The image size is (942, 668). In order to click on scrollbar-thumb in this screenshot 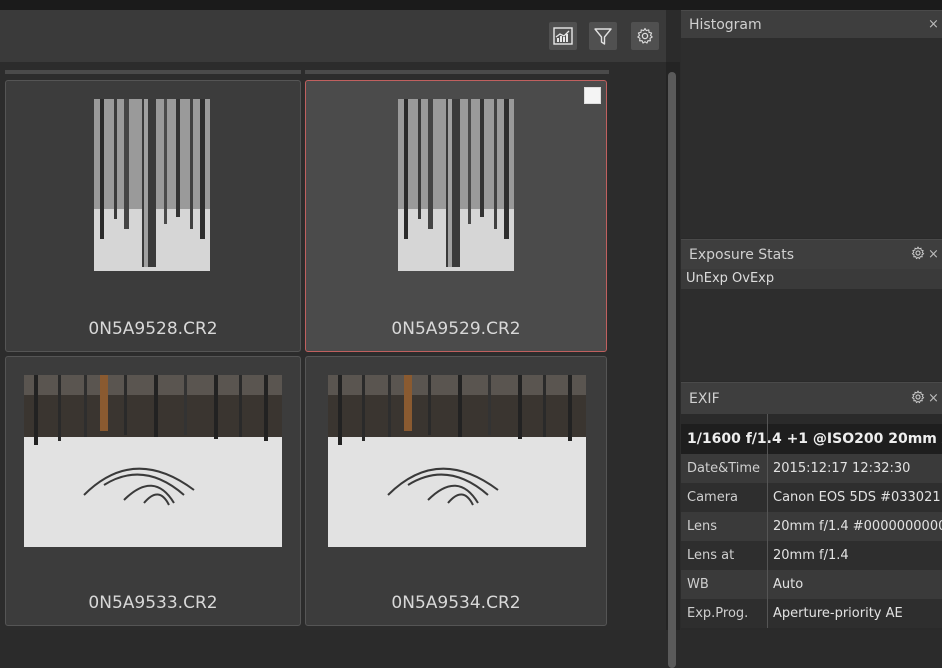, I will do `click(672, 370)`.